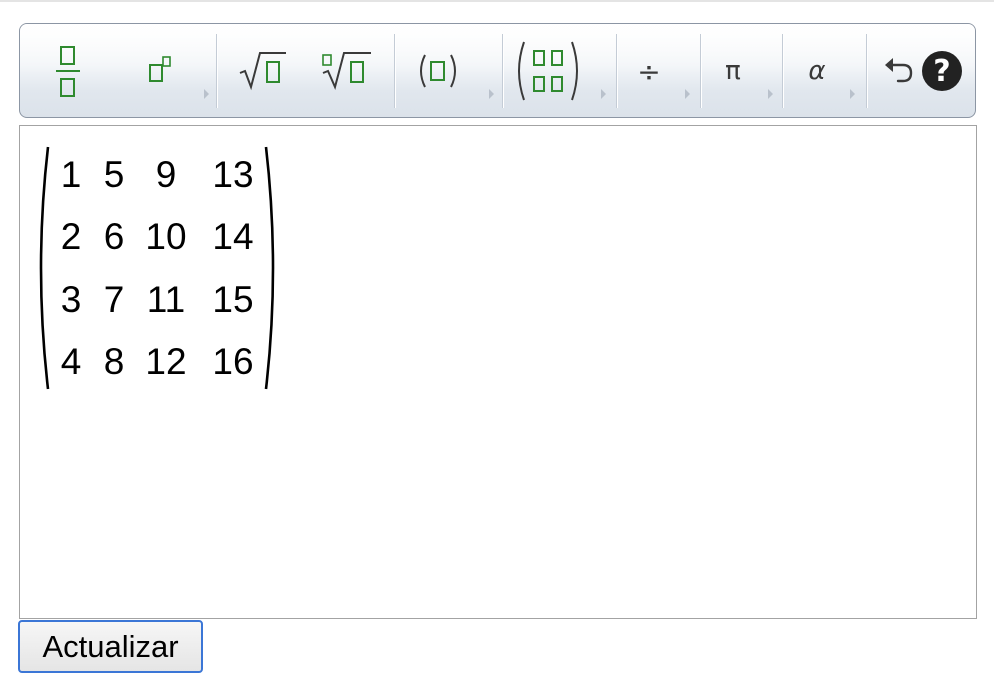 The width and height of the screenshot is (994, 696). I want to click on square-root-button, so click(262, 71).